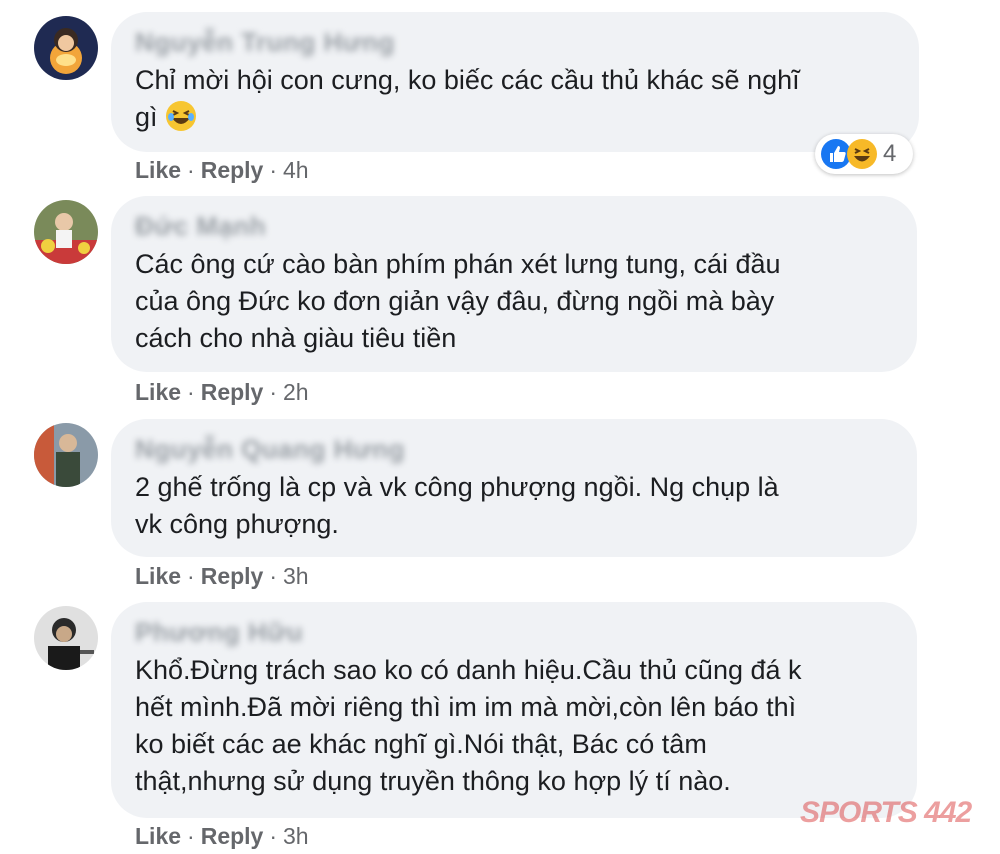  I want to click on watermark-logo: SPORTS 442, so click(886, 812).